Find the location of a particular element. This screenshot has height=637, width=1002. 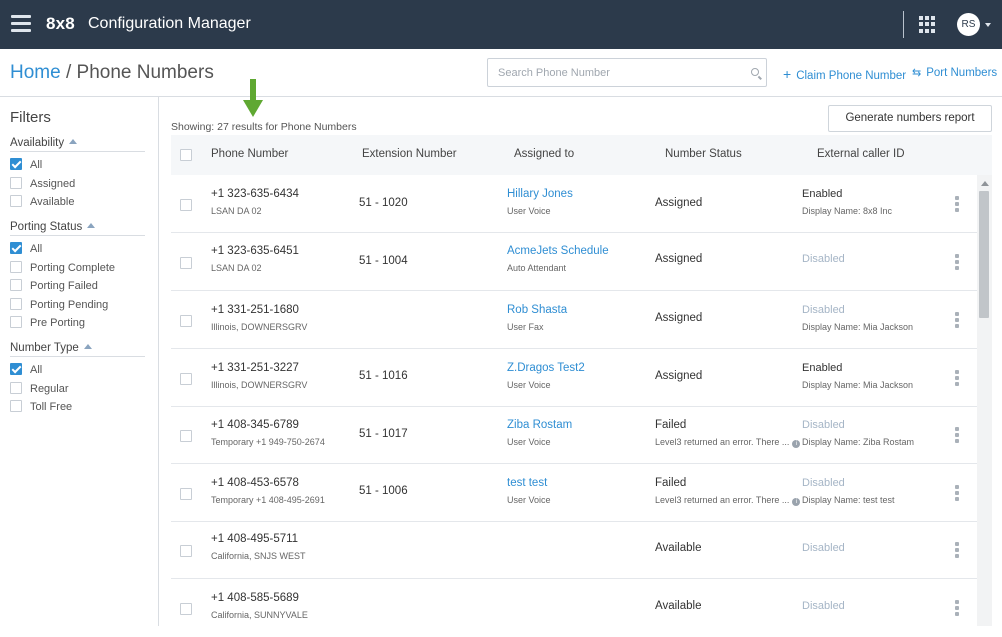

assignee-link: Rob Shasta is located at coordinates (537, 310).